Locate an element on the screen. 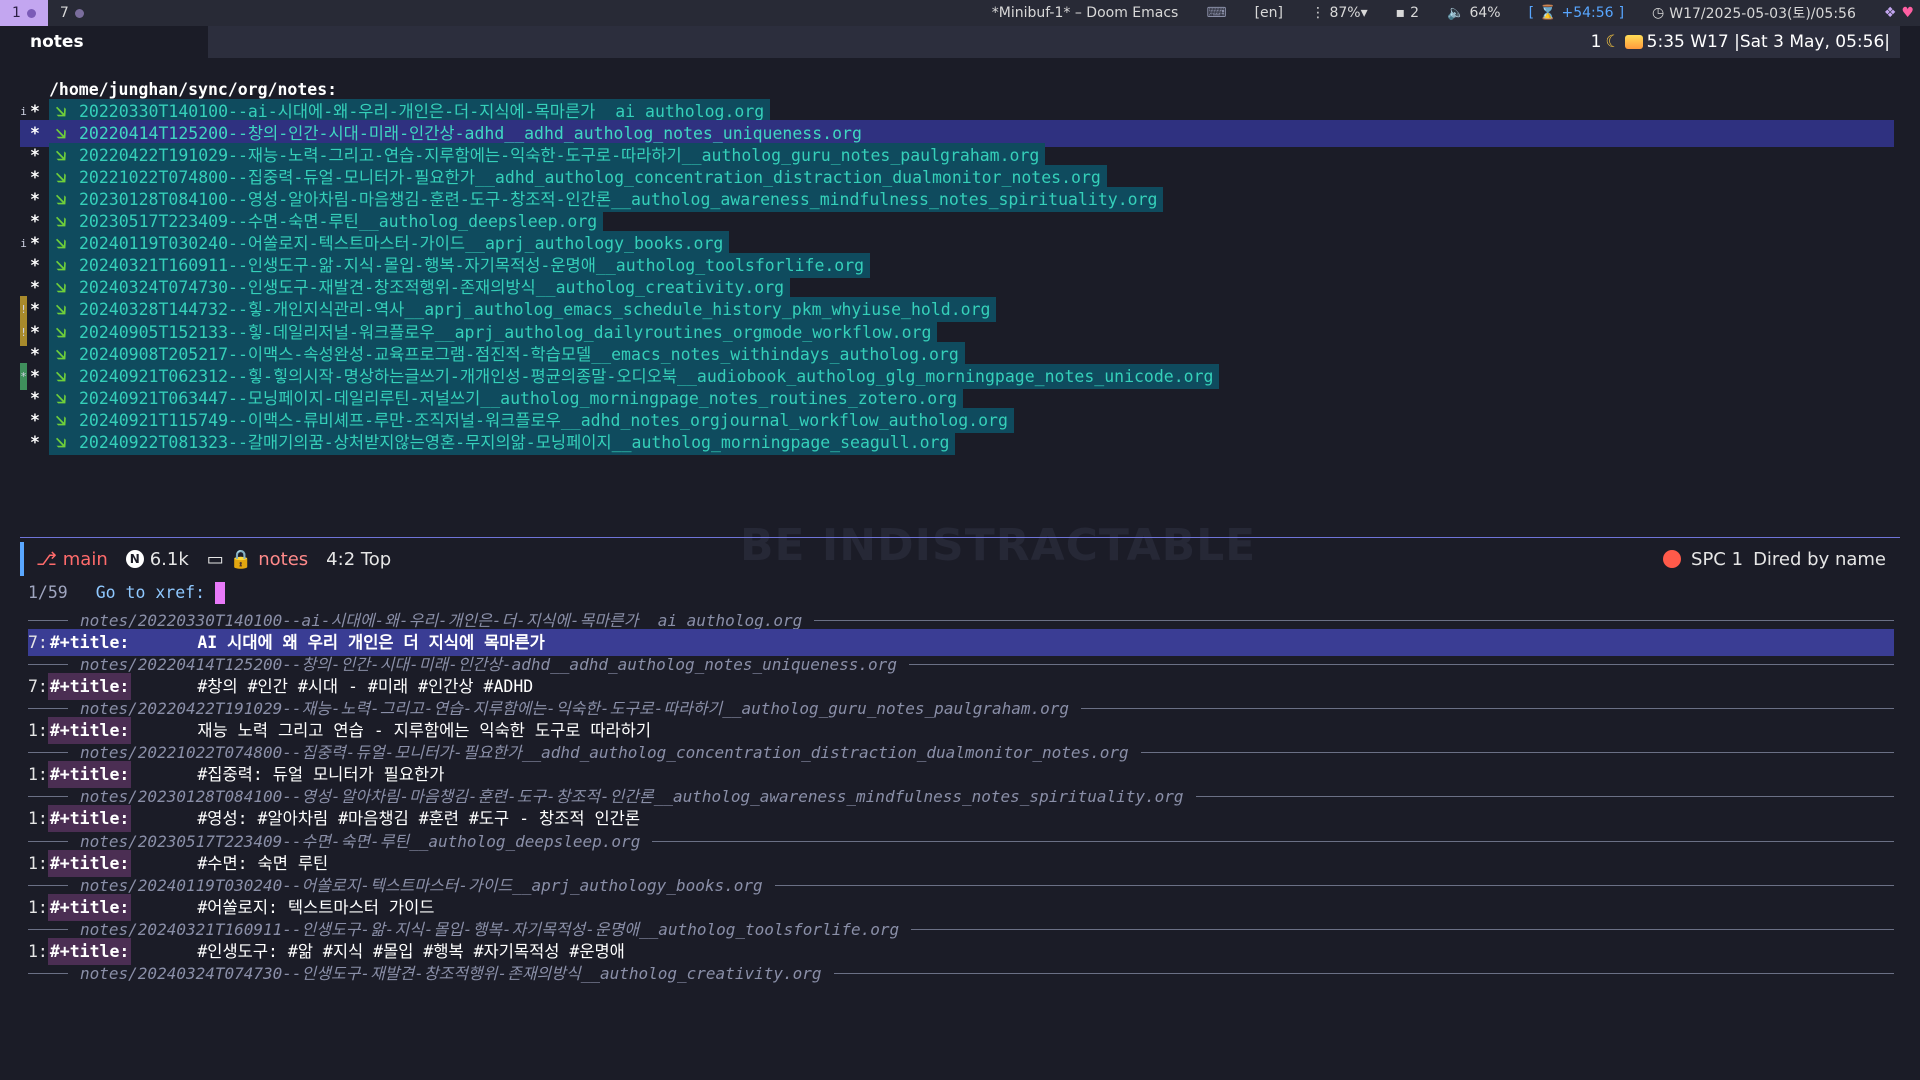  modeline-right: SPC 1 Dired by name is located at coordinates (1774, 559).